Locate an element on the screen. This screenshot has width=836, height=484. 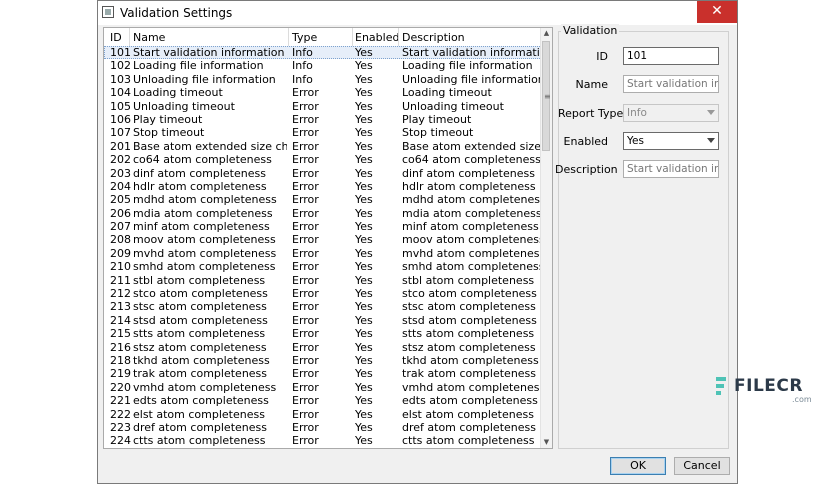
header-name: Name is located at coordinates (149, 37).